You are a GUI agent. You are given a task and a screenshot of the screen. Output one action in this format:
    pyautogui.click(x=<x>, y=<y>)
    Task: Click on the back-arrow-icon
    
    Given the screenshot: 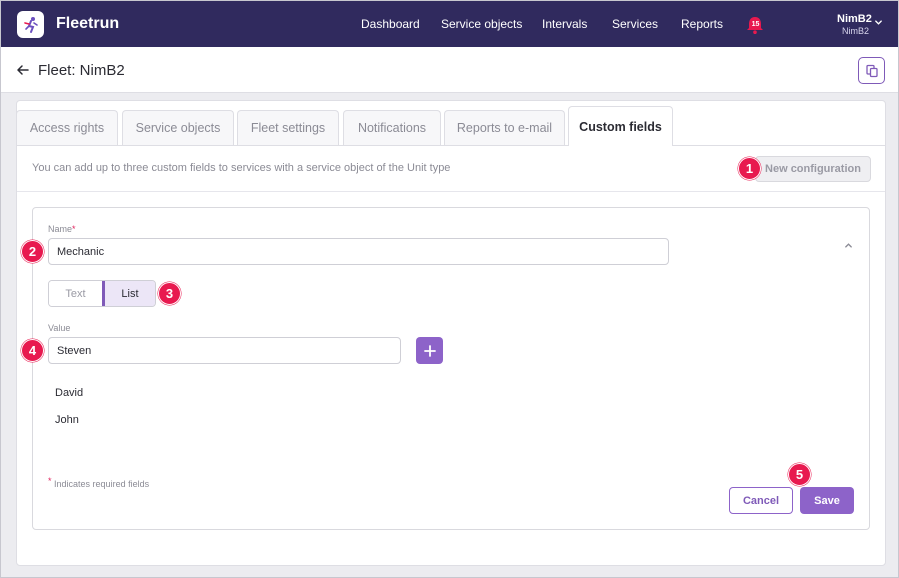 What is the action you would take?
    pyautogui.click(x=23, y=70)
    